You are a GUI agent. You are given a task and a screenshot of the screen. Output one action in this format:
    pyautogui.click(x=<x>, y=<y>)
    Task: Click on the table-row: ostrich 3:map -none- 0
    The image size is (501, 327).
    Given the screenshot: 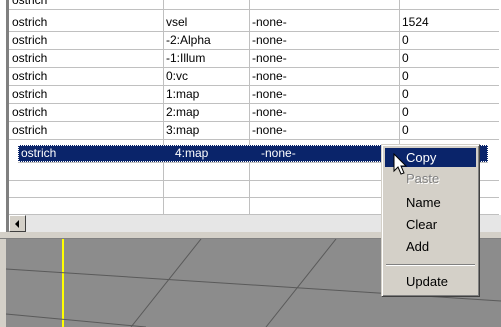 What is the action you would take?
    pyautogui.click(x=254, y=131)
    